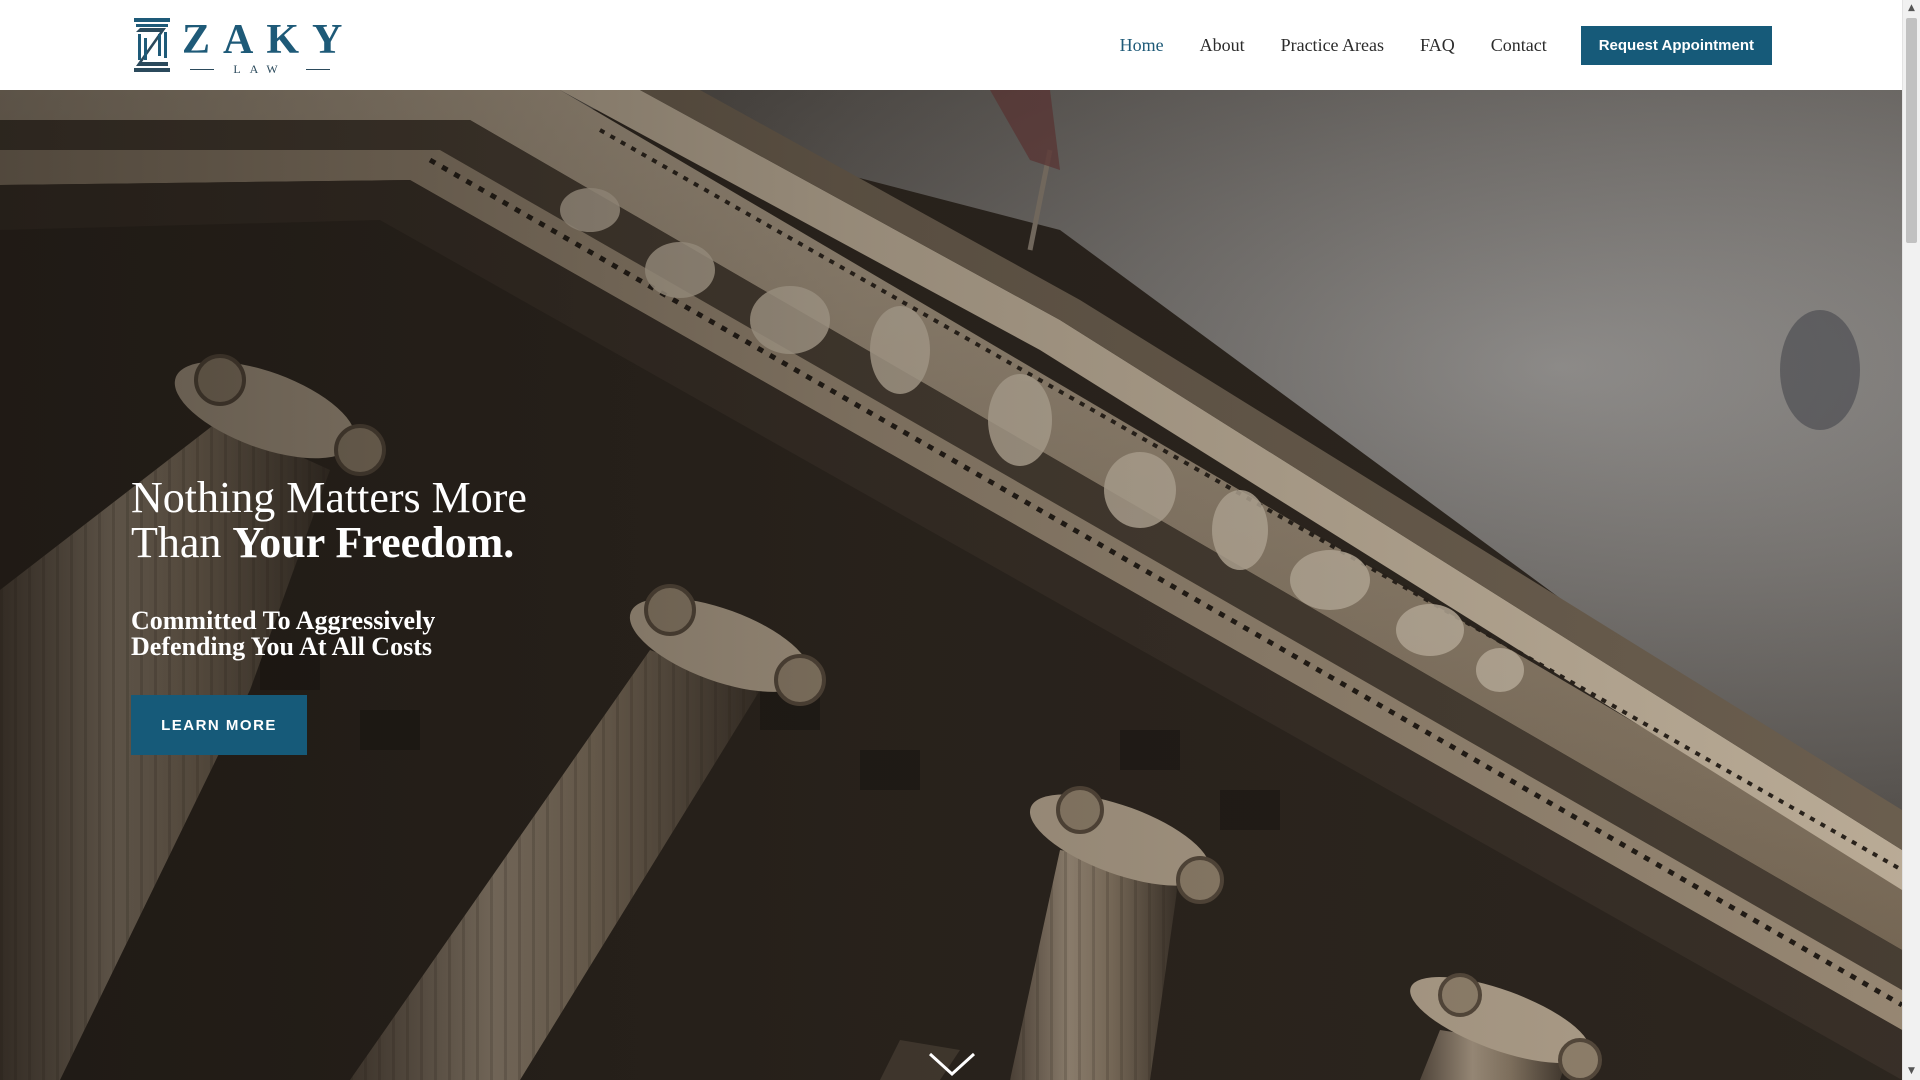 This screenshot has width=1920, height=1080. I want to click on hero-subtitle-line1: Committed To Aggressively, so click(283, 620).